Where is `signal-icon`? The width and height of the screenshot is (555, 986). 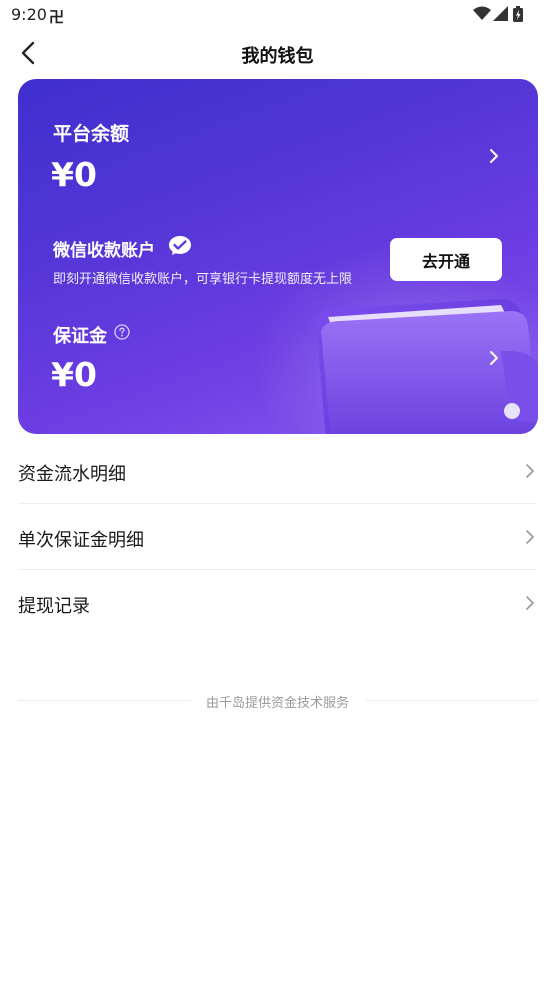 signal-icon is located at coordinates (500, 13).